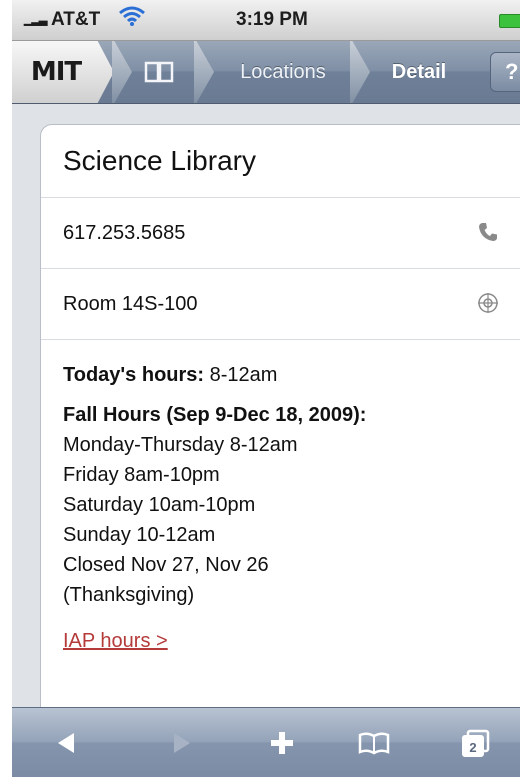 The width and height of the screenshot is (520, 777). What do you see at coordinates (124, 232) in the screenshot?
I see `phone-number: 617.253.5685` at bounding box center [124, 232].